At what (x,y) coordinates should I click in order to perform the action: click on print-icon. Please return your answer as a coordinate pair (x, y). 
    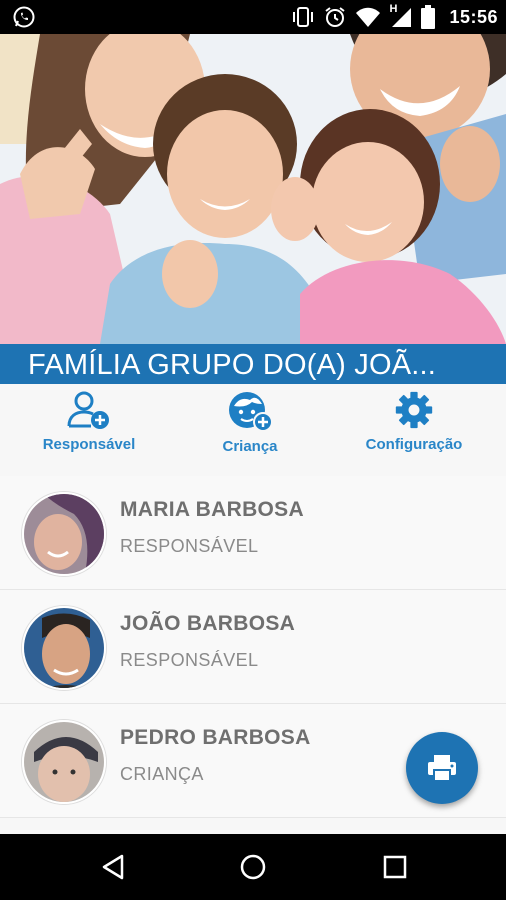
    Looking at the image, I should click on (442, 768).